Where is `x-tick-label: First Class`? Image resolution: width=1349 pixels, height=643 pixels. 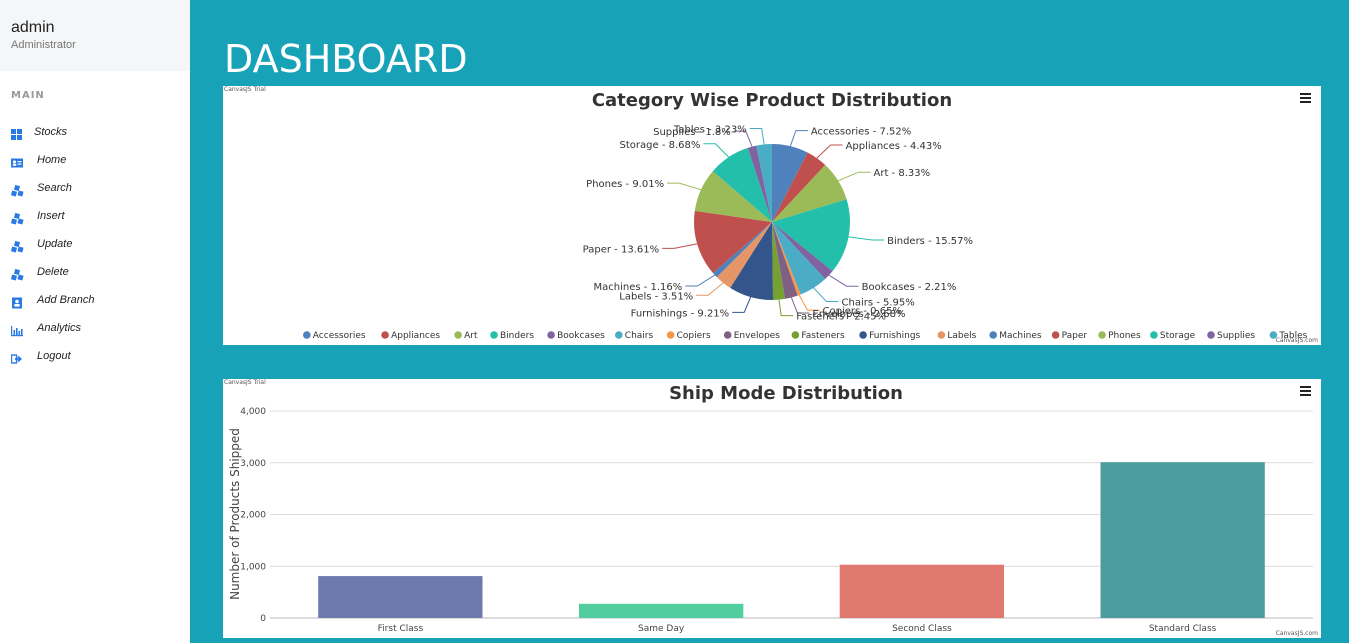
x-tick-label: First Class is located at coordinates (401, 629).